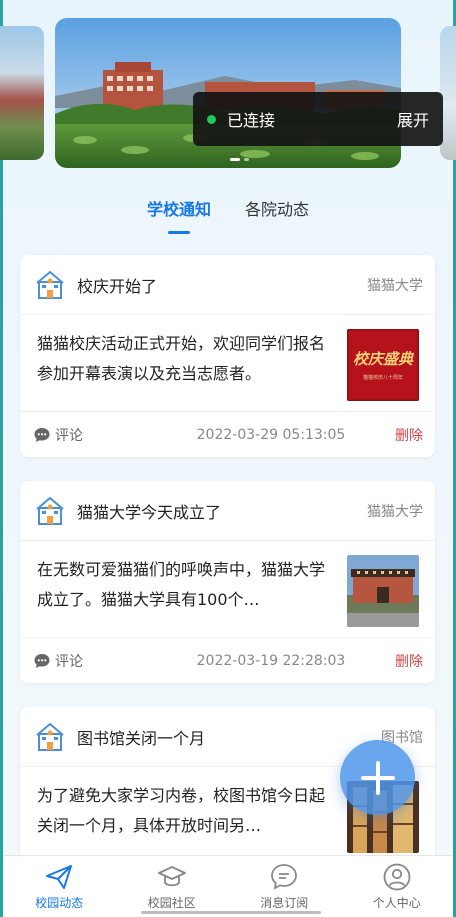  I want to click on add-post-button, so click(377, 777).